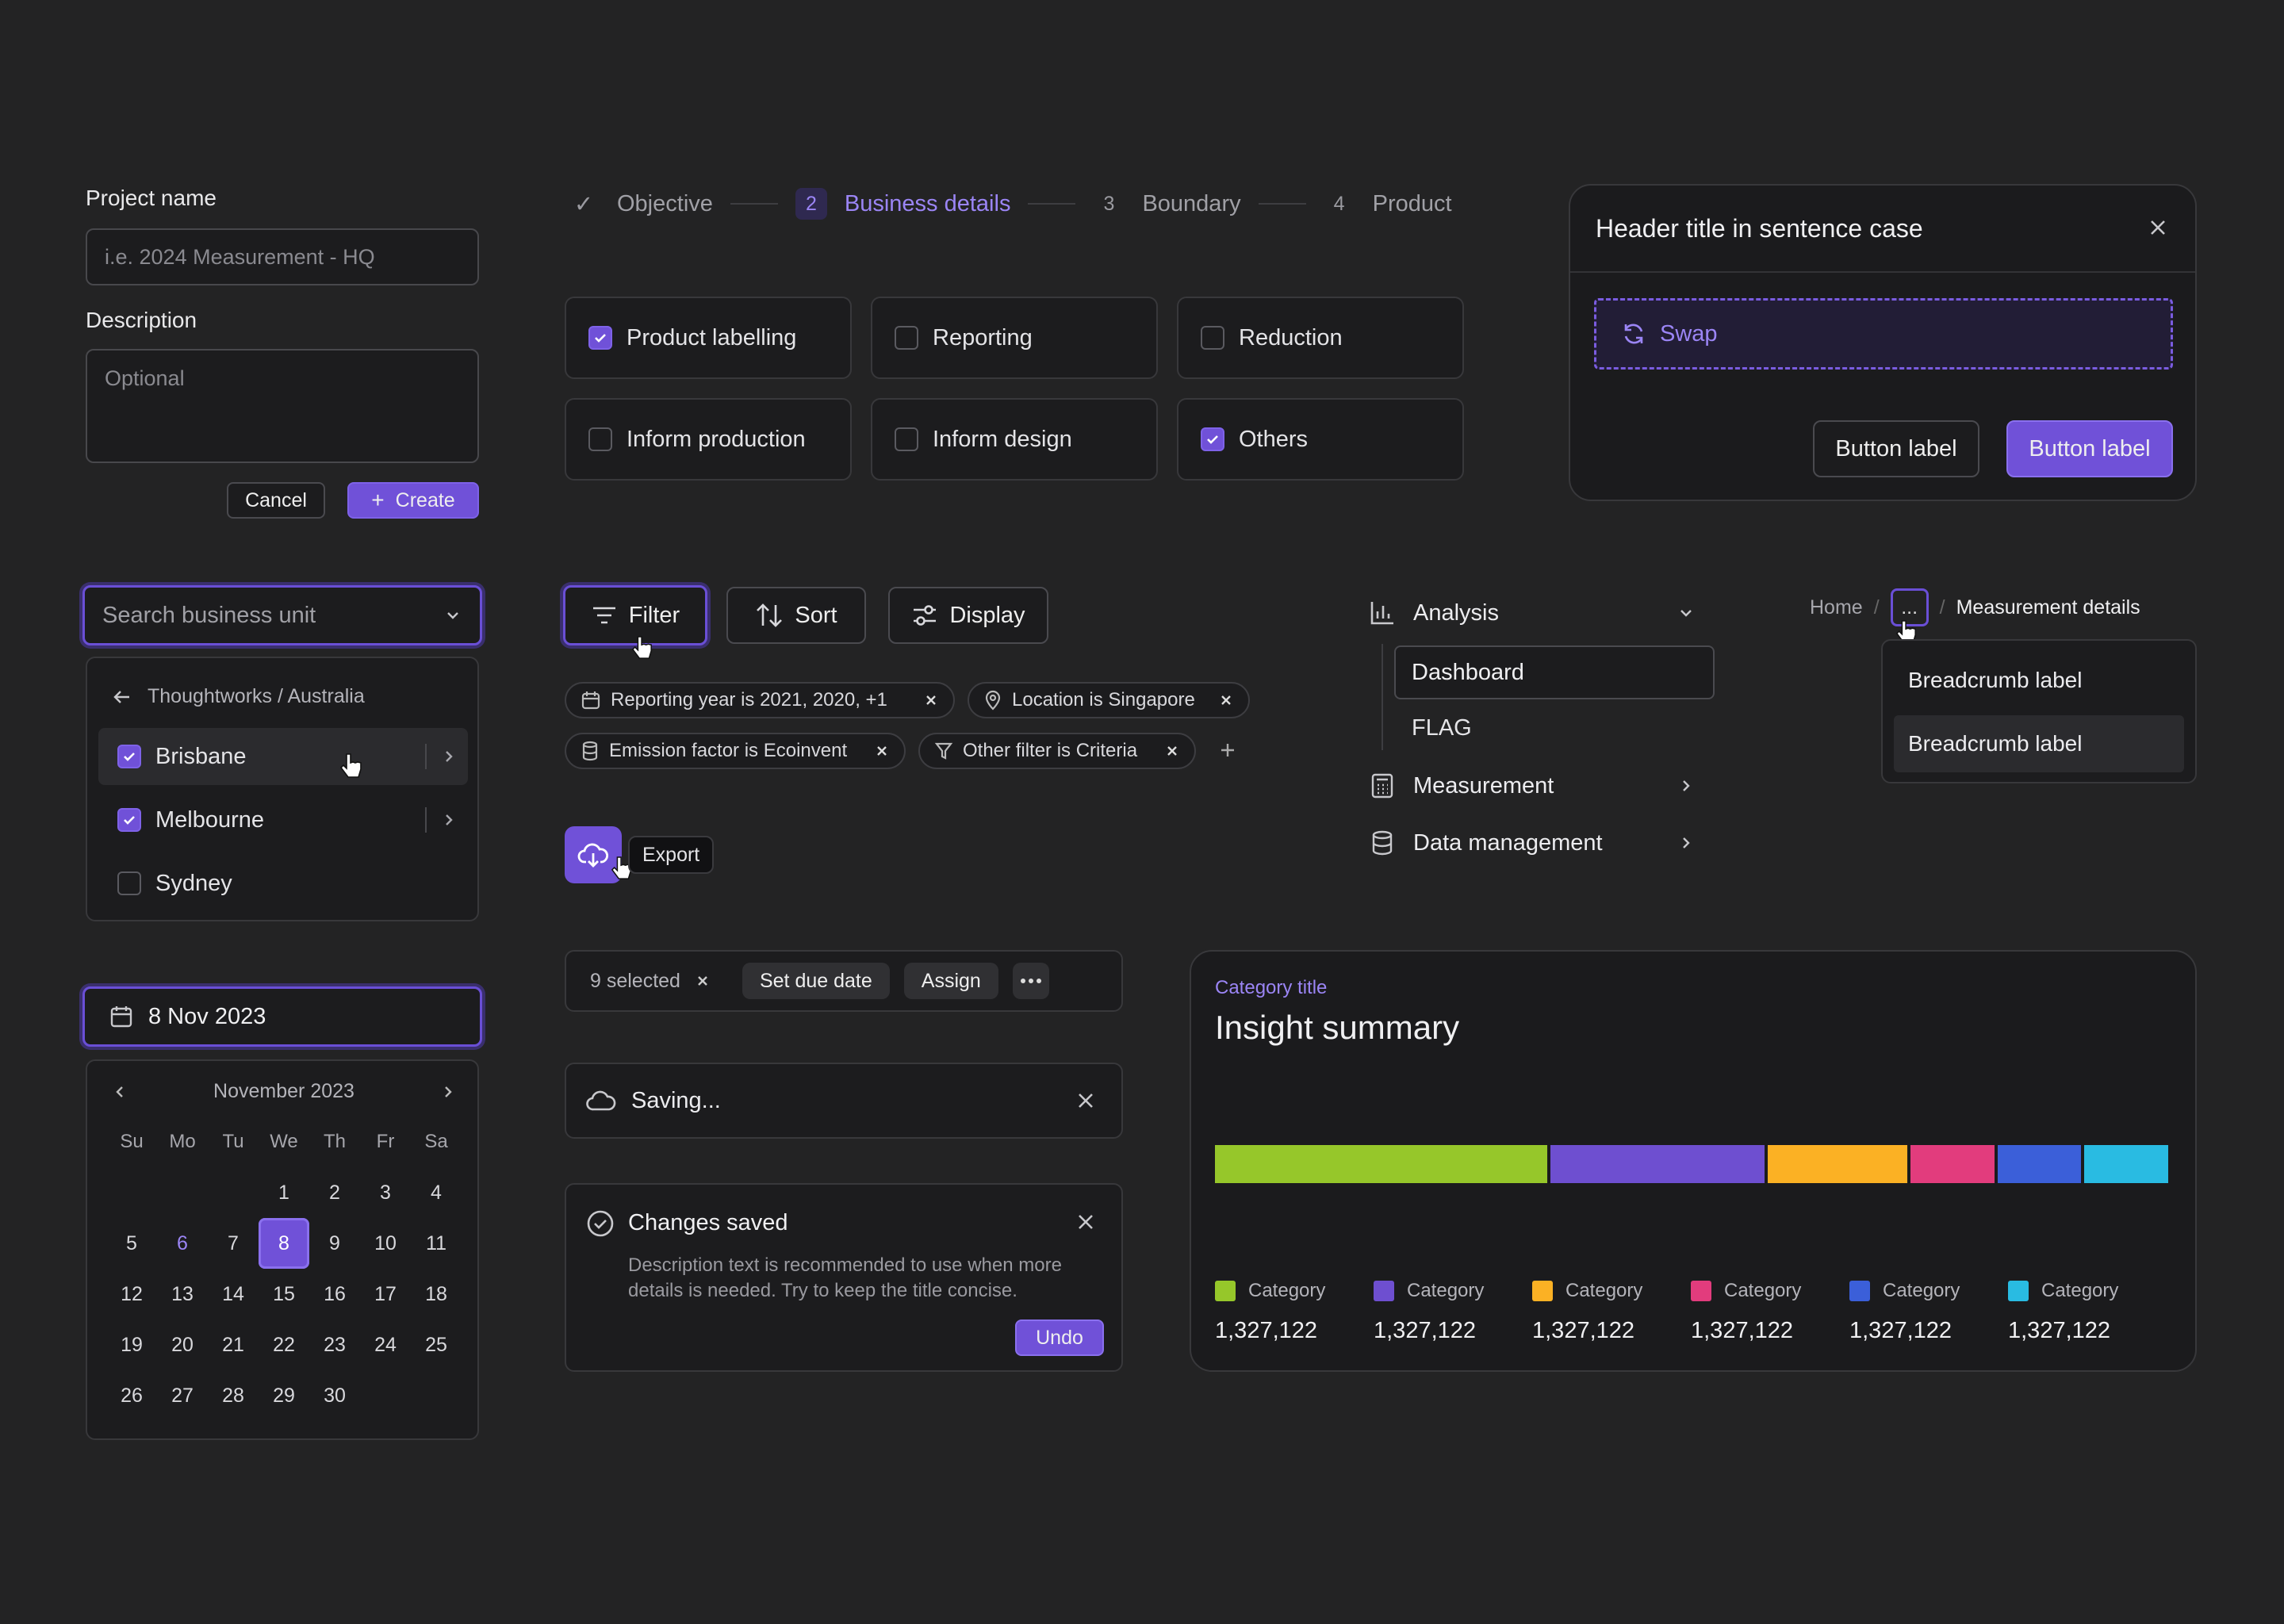 The image size is (2284, 1624). I want to click on nav-measurement: Measurement, so click(1532, 785).